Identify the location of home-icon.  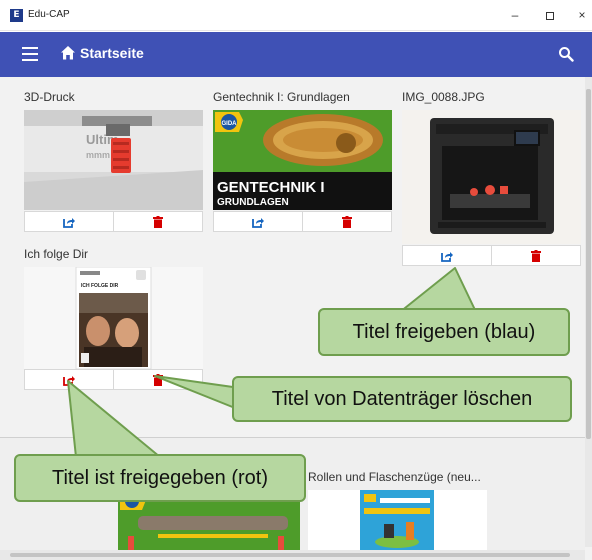
(68, 53).